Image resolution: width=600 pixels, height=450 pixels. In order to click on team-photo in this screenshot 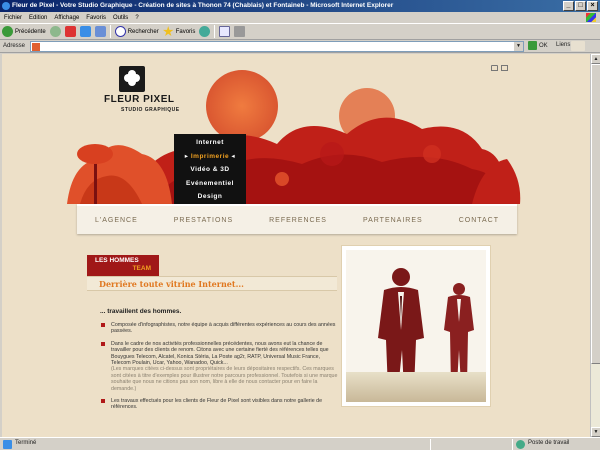, I will do `click(416, 326)`.